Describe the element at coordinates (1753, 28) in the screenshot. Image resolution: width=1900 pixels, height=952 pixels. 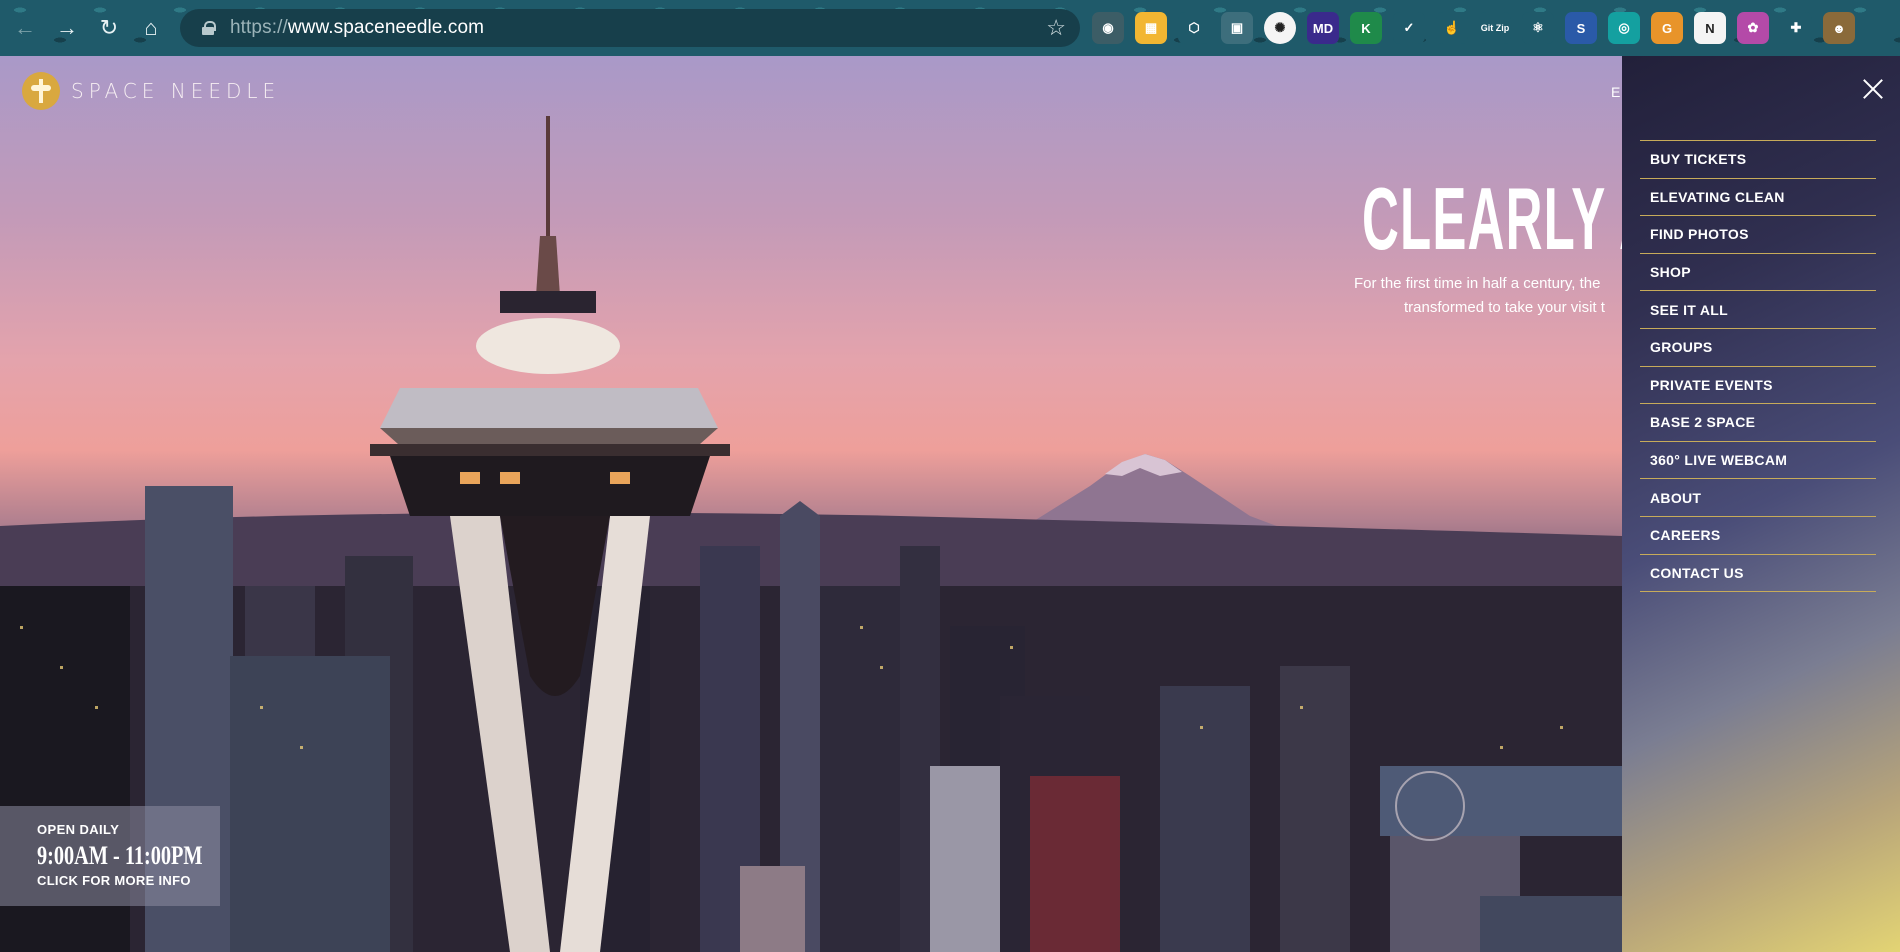
I see `color-wheel-extension-icon: ✿` at that location.